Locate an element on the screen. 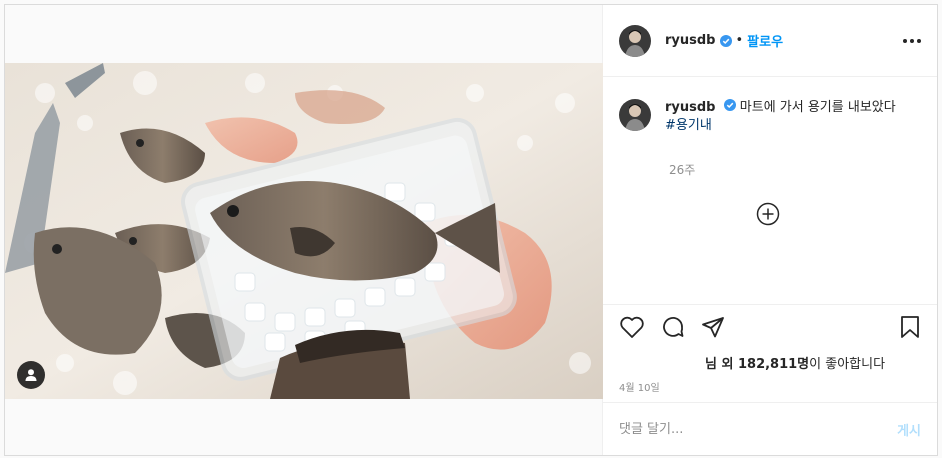 This screenshot has width=942, height=458. plus-circle-icon is located at coordinates (768, 214).